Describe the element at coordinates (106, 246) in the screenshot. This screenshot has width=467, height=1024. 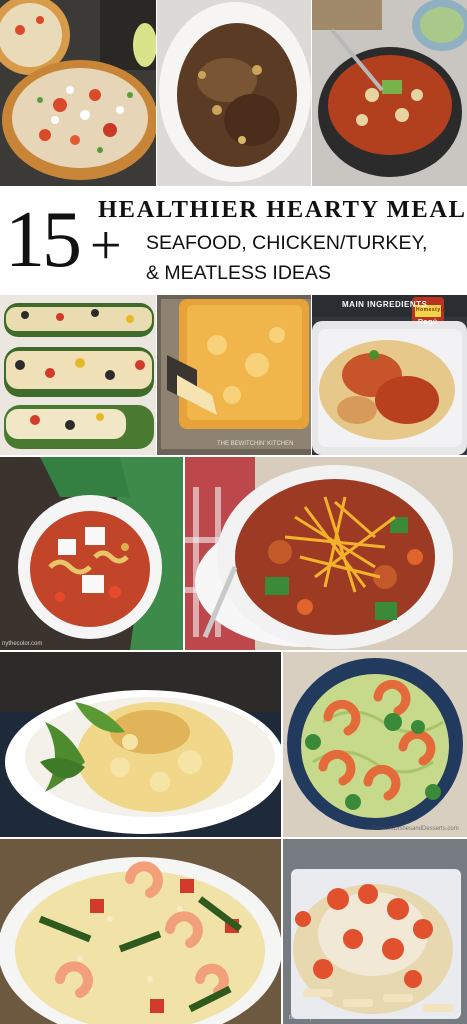
I see `title-plus: +` at that location.